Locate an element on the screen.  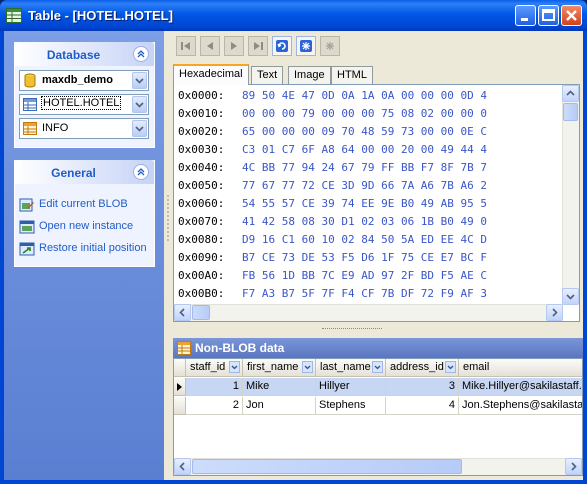
cell-staff-id: 2 is located at coordinates (214, 406).